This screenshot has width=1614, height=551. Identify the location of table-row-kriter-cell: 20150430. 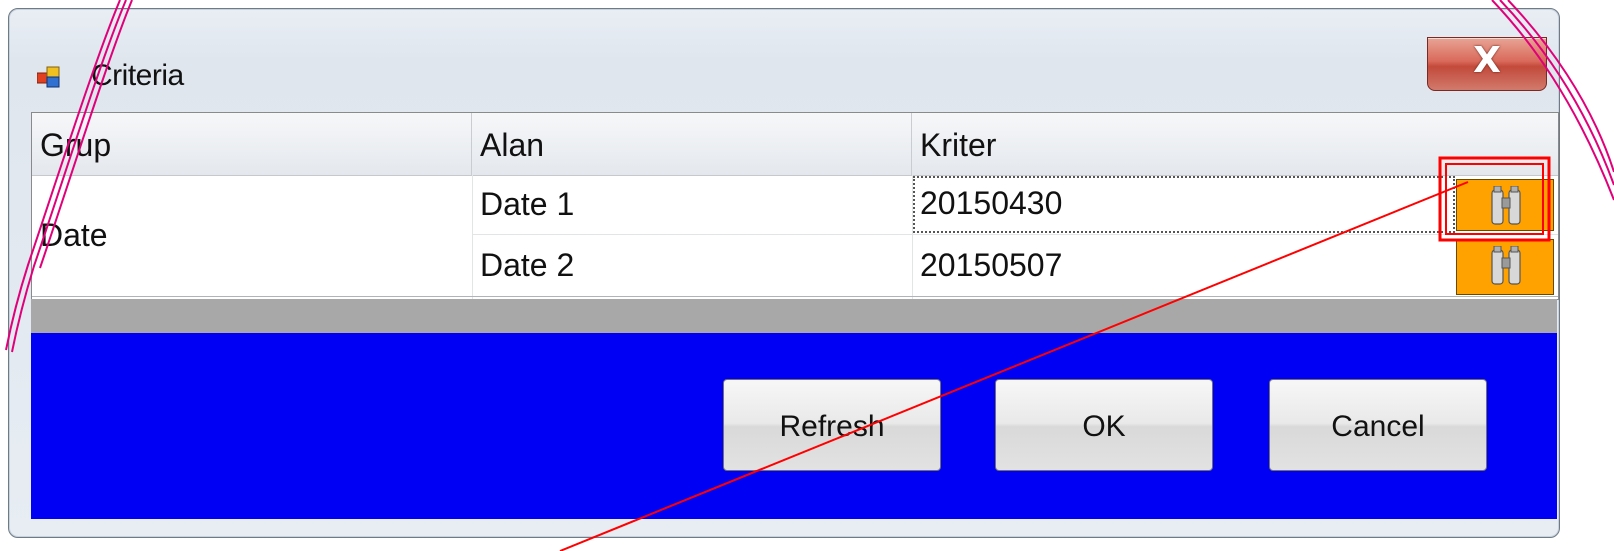
(1184, 204).